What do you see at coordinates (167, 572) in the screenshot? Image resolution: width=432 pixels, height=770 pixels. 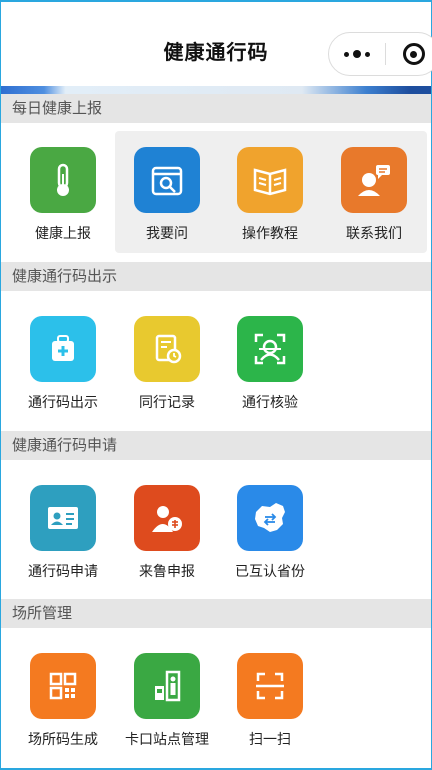 I see `tile-label: 来鲁申报` at bounding box center [167, 572].